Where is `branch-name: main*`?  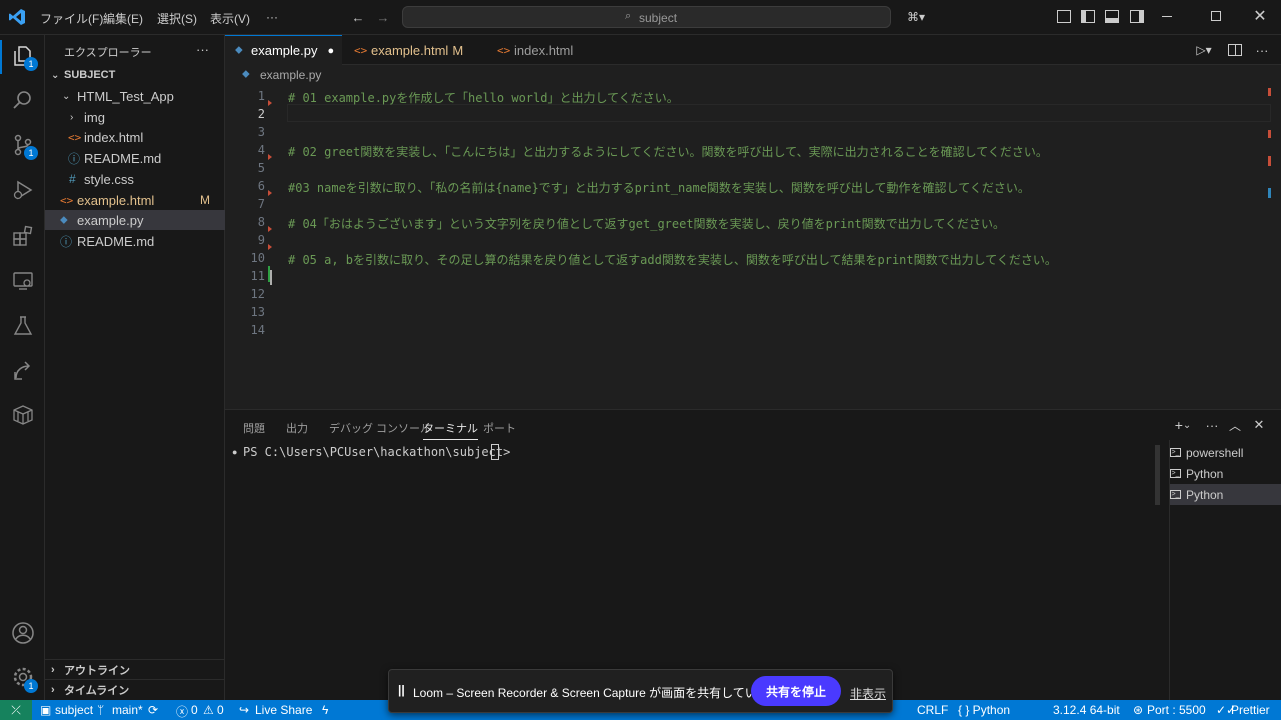
branch-name: main* is located at coordinates (127, 710).